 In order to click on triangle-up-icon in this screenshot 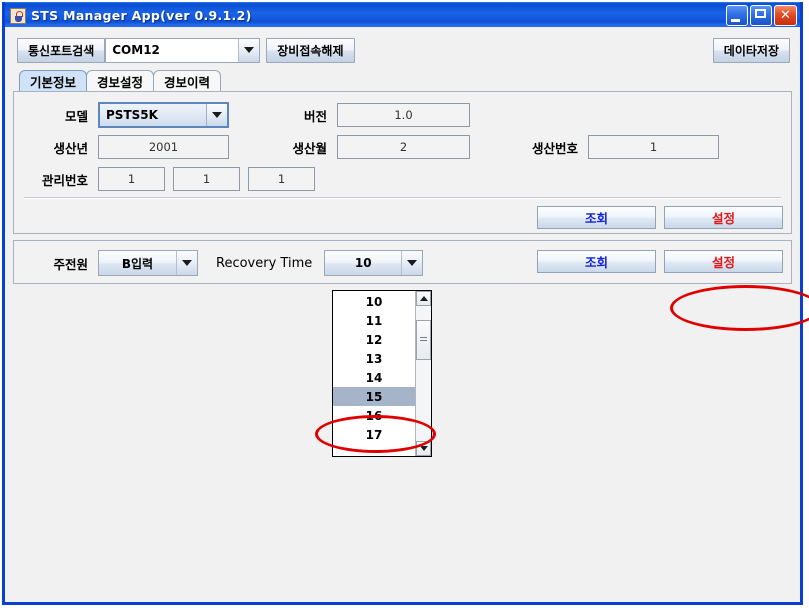, I will do `click(423, 298)`.